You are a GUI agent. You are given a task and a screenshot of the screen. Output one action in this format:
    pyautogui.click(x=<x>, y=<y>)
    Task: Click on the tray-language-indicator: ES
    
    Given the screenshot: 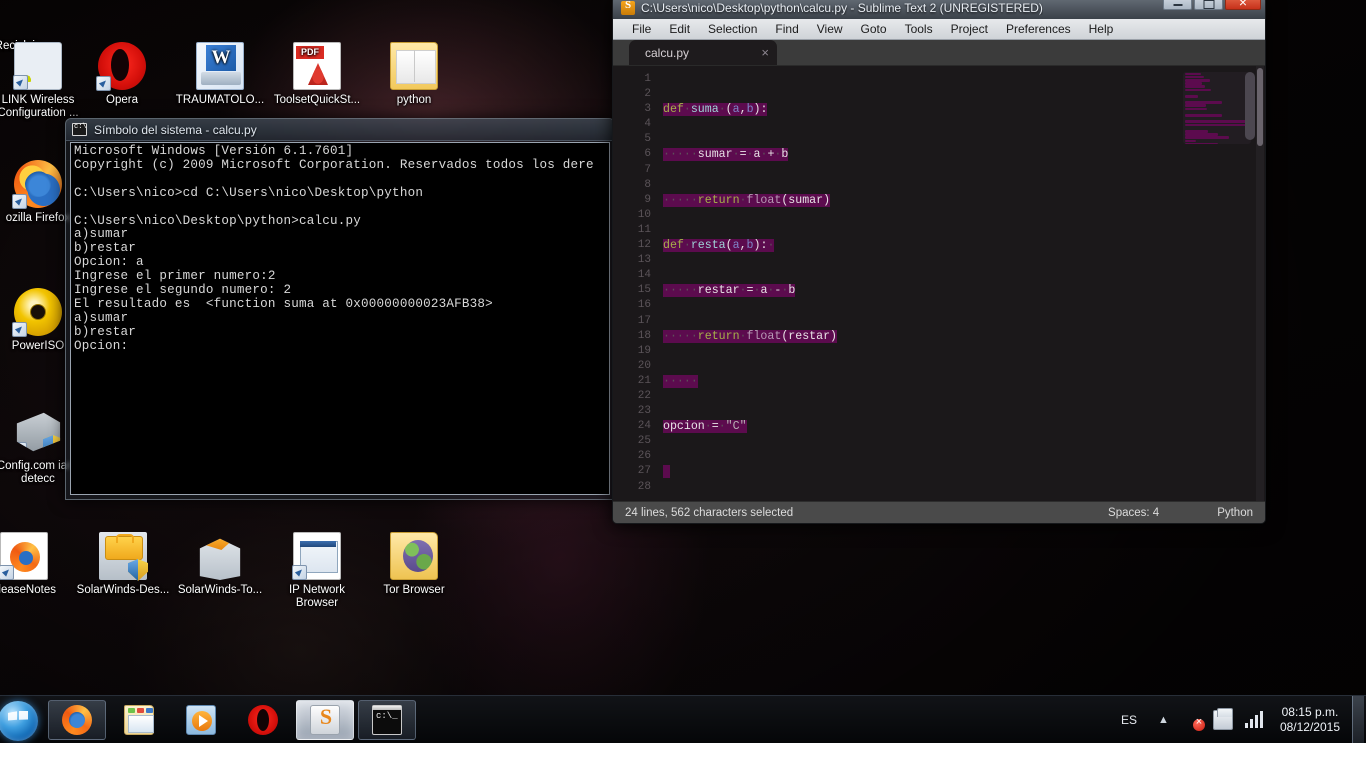 What is the action you would take?
    pyautogui.click(x=1129, y=720)
    